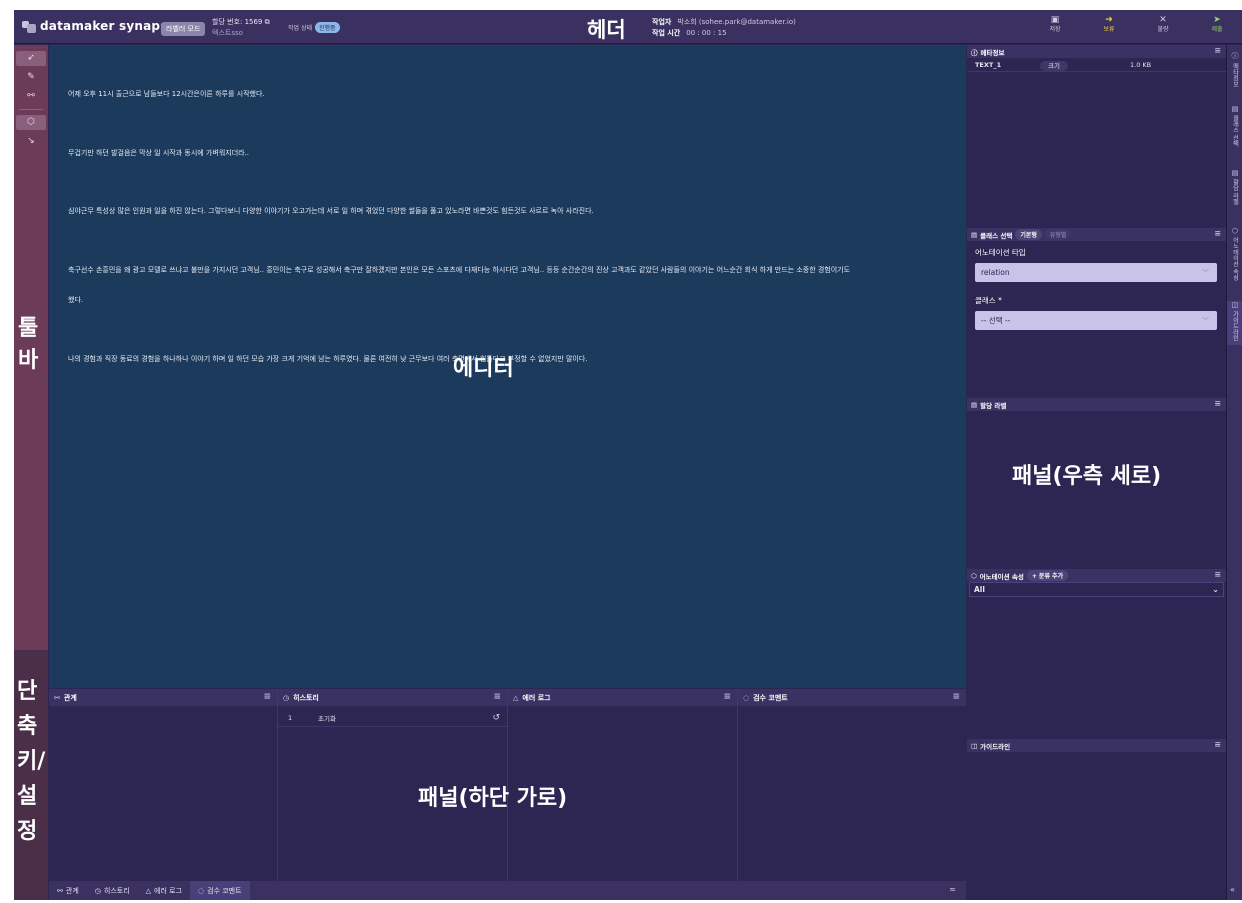  Describe the element at coordinates (168, 890) in the screenshot. I see `tab-error-log-label: 에러 로그` at that location.